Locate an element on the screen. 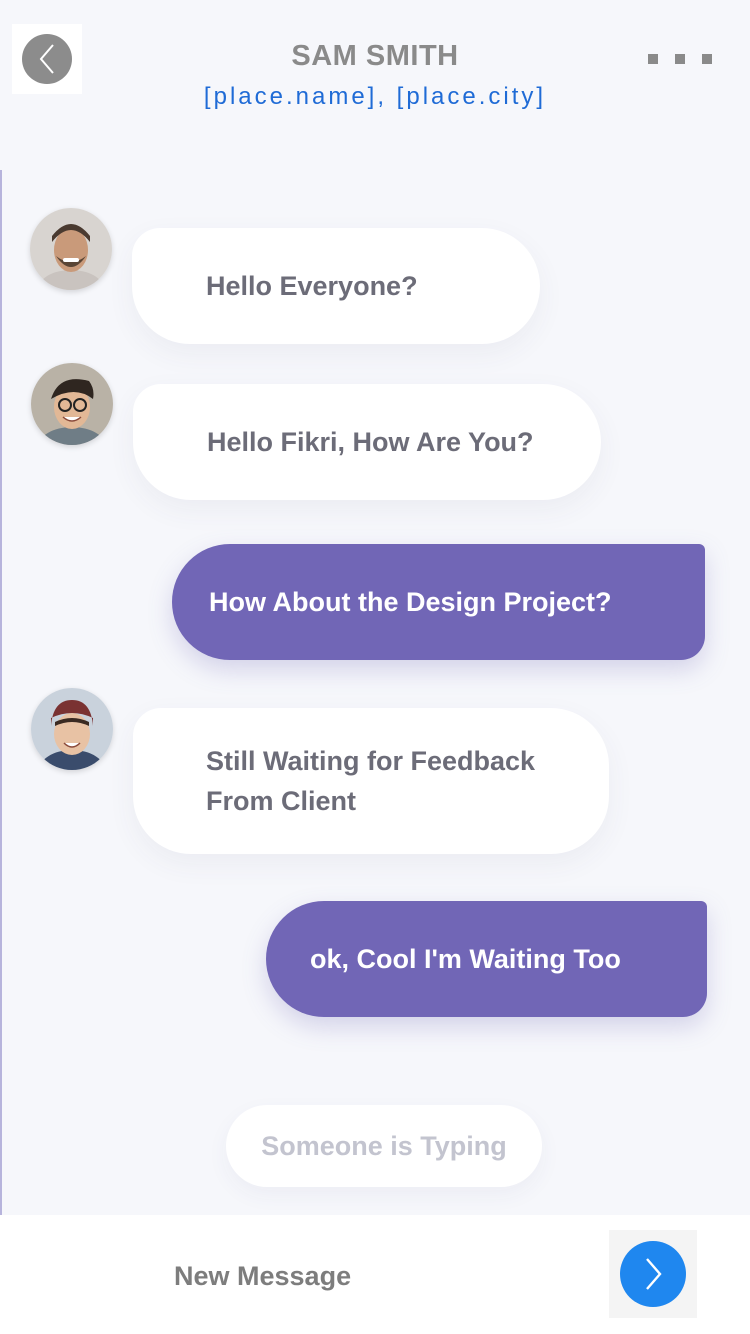  send-button-area is located at coordinates (653, 1274).